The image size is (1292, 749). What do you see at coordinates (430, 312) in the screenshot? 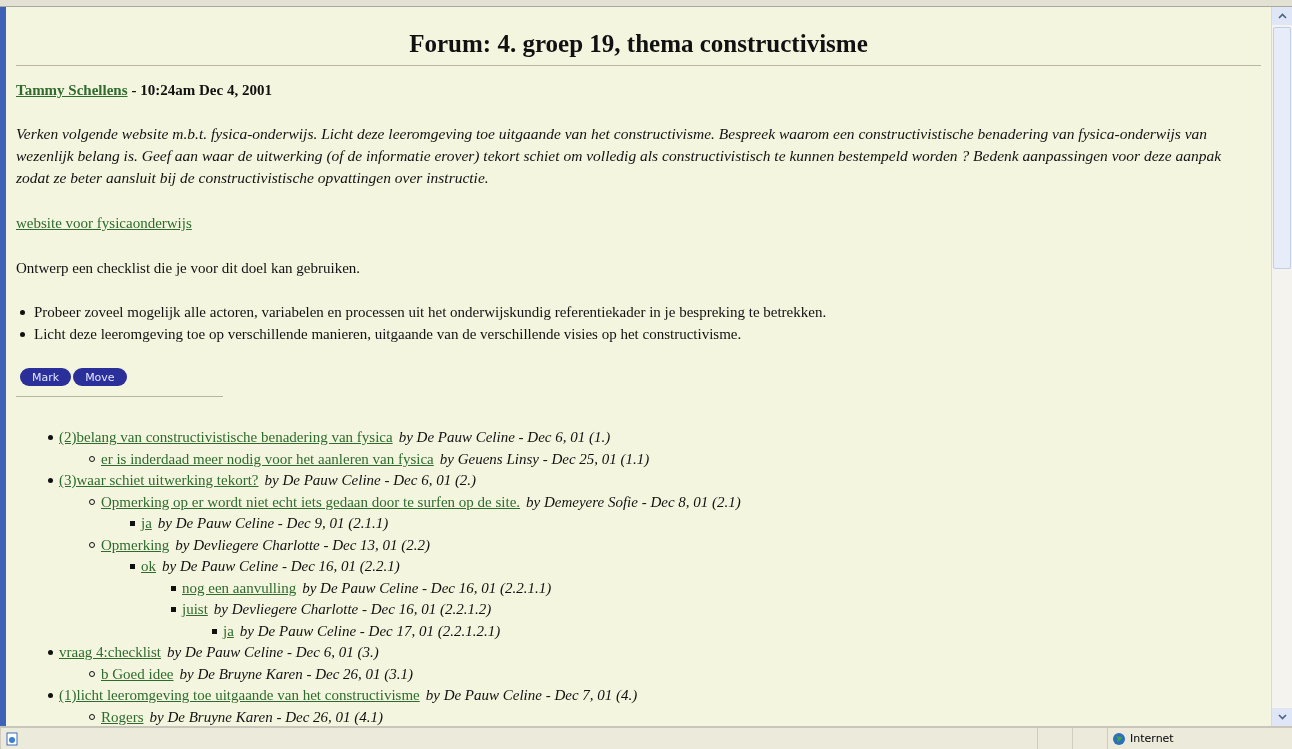
I see `bullet-text: Probeer zoveel mogelijk alle actoren, variabelen en processen uit het onderwijskundig referentiekader in je bespreking te betrekken.` at bounding box center [430, 312].